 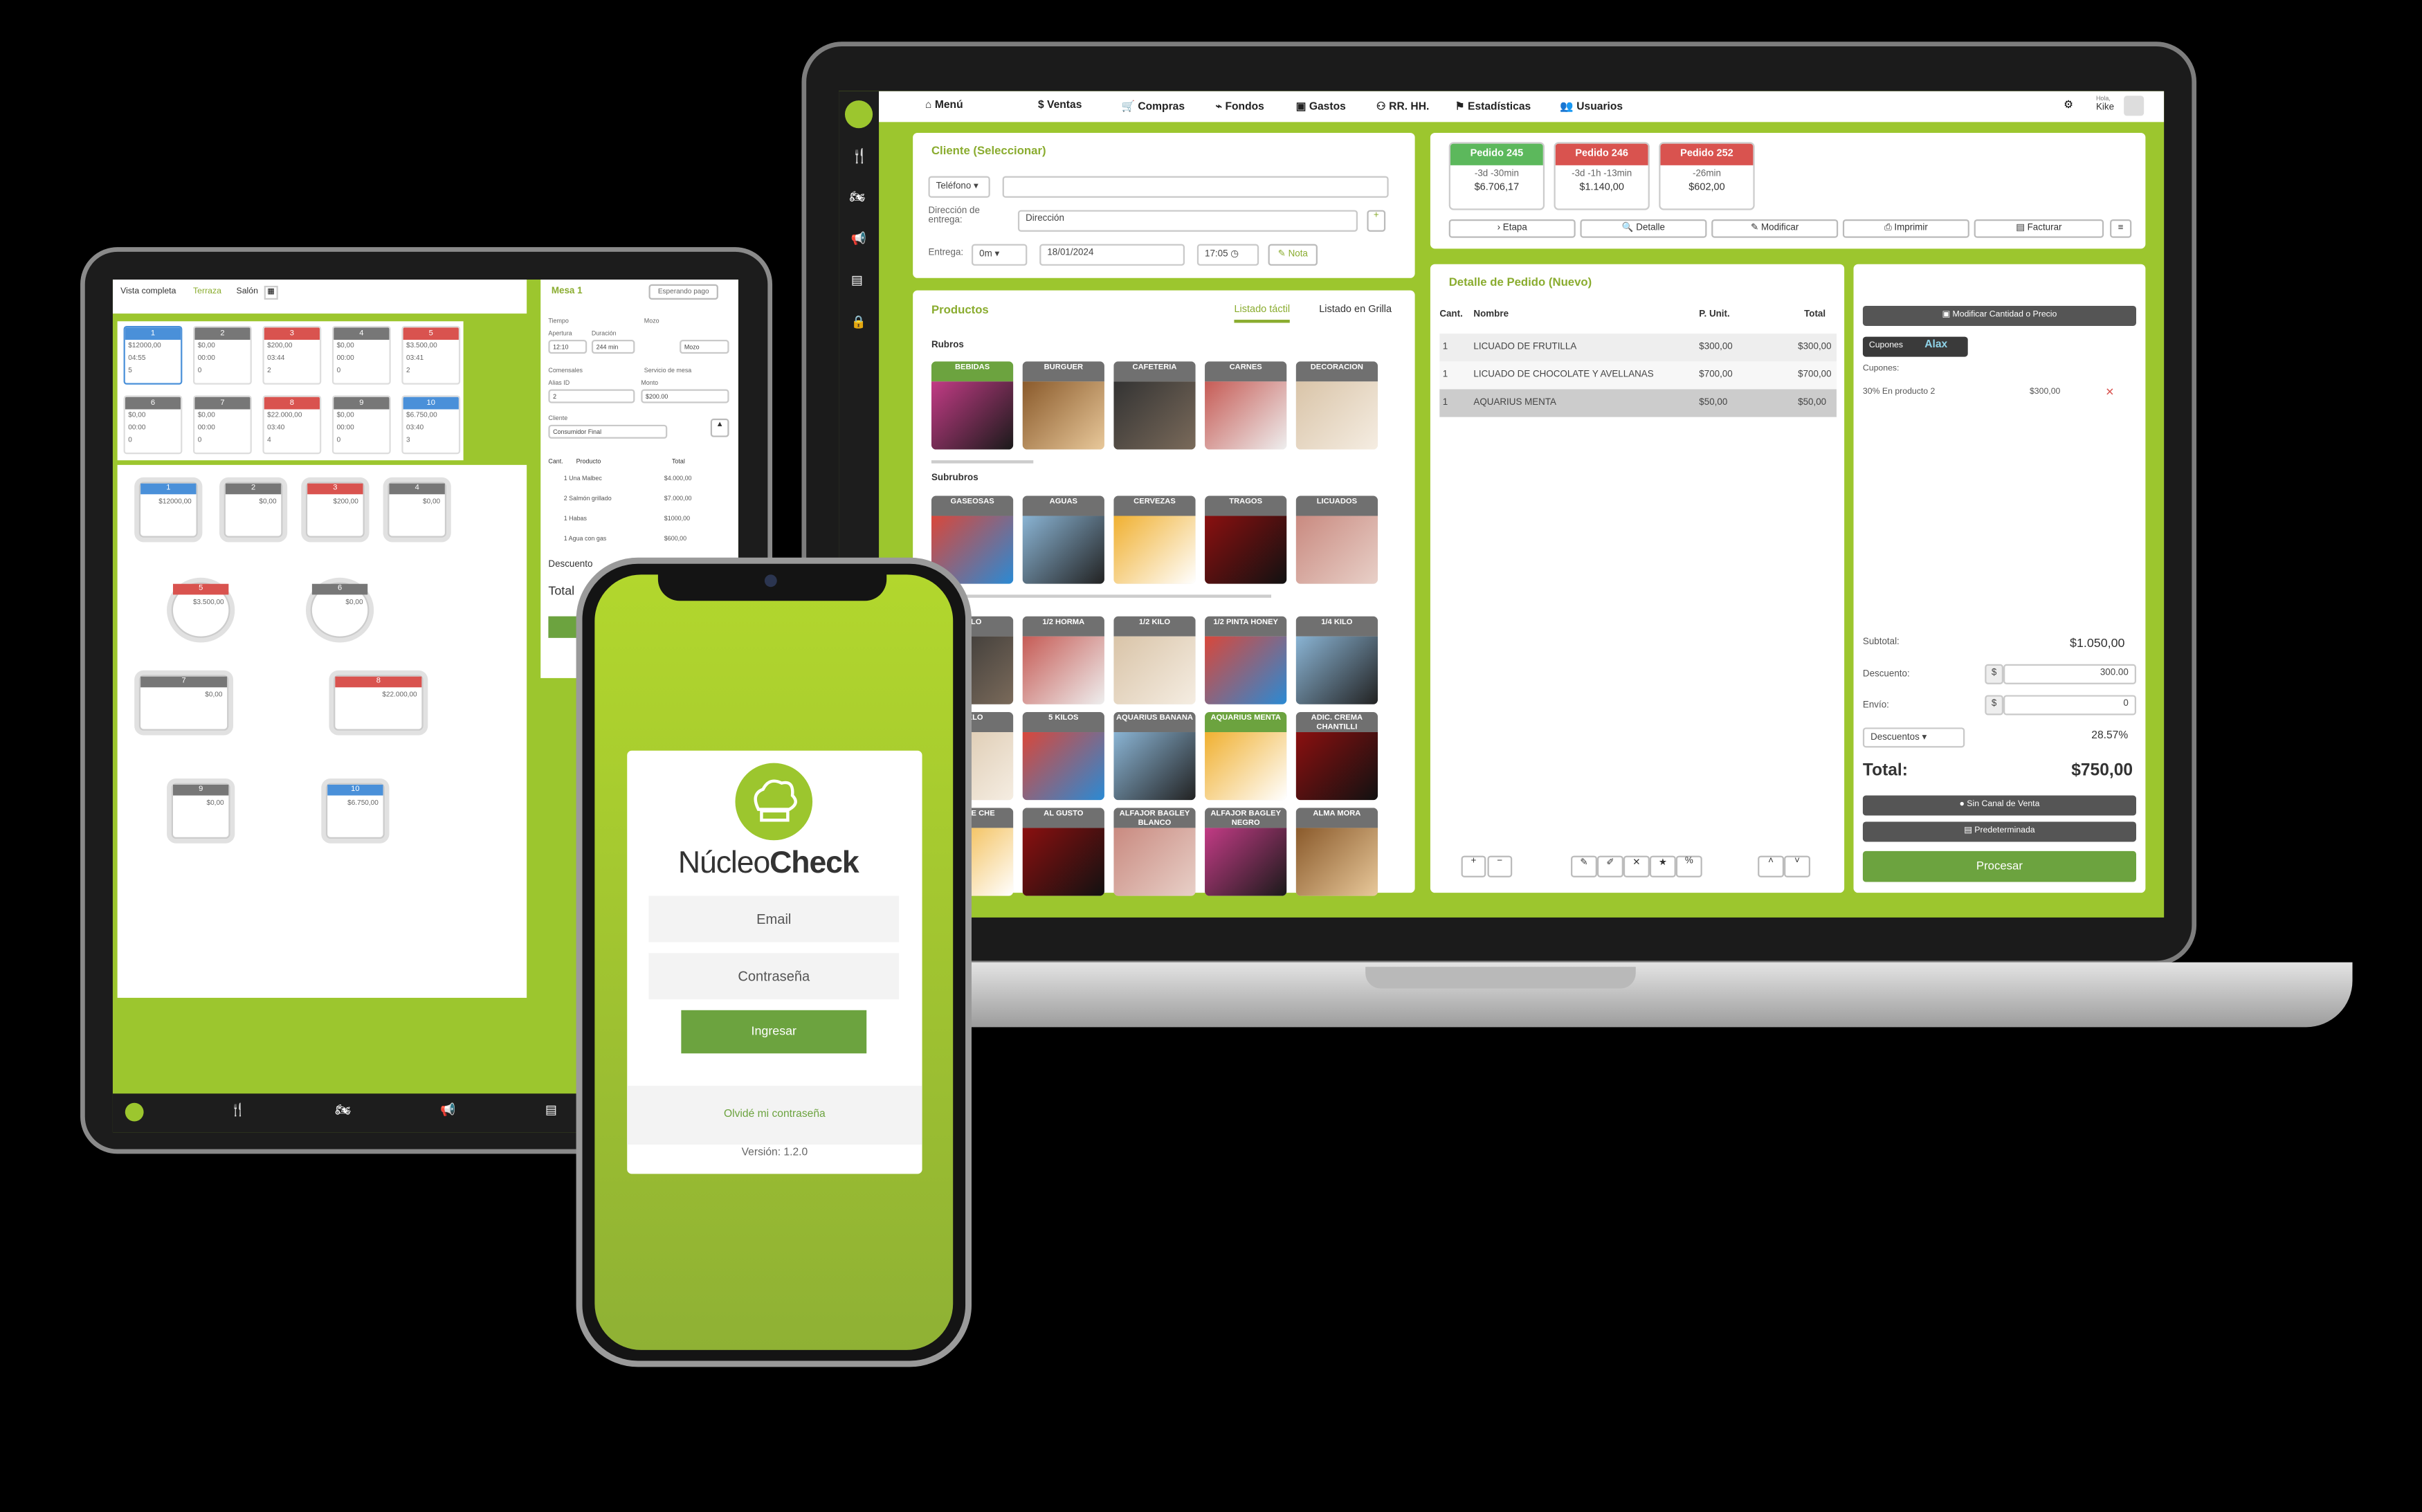 What do you see at coordinates (1262, 313) in the screenshot?
I see `tab-listado-tactil: Listado táctil` at bounding box center [1262, 313].